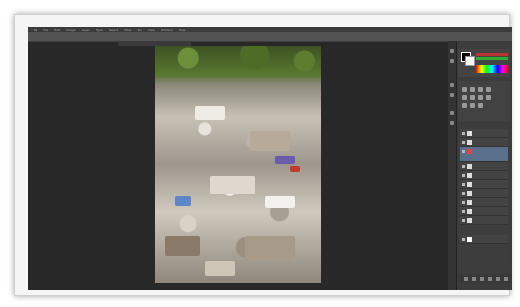  I want to click on background-color-swatch, so click(470, 61).